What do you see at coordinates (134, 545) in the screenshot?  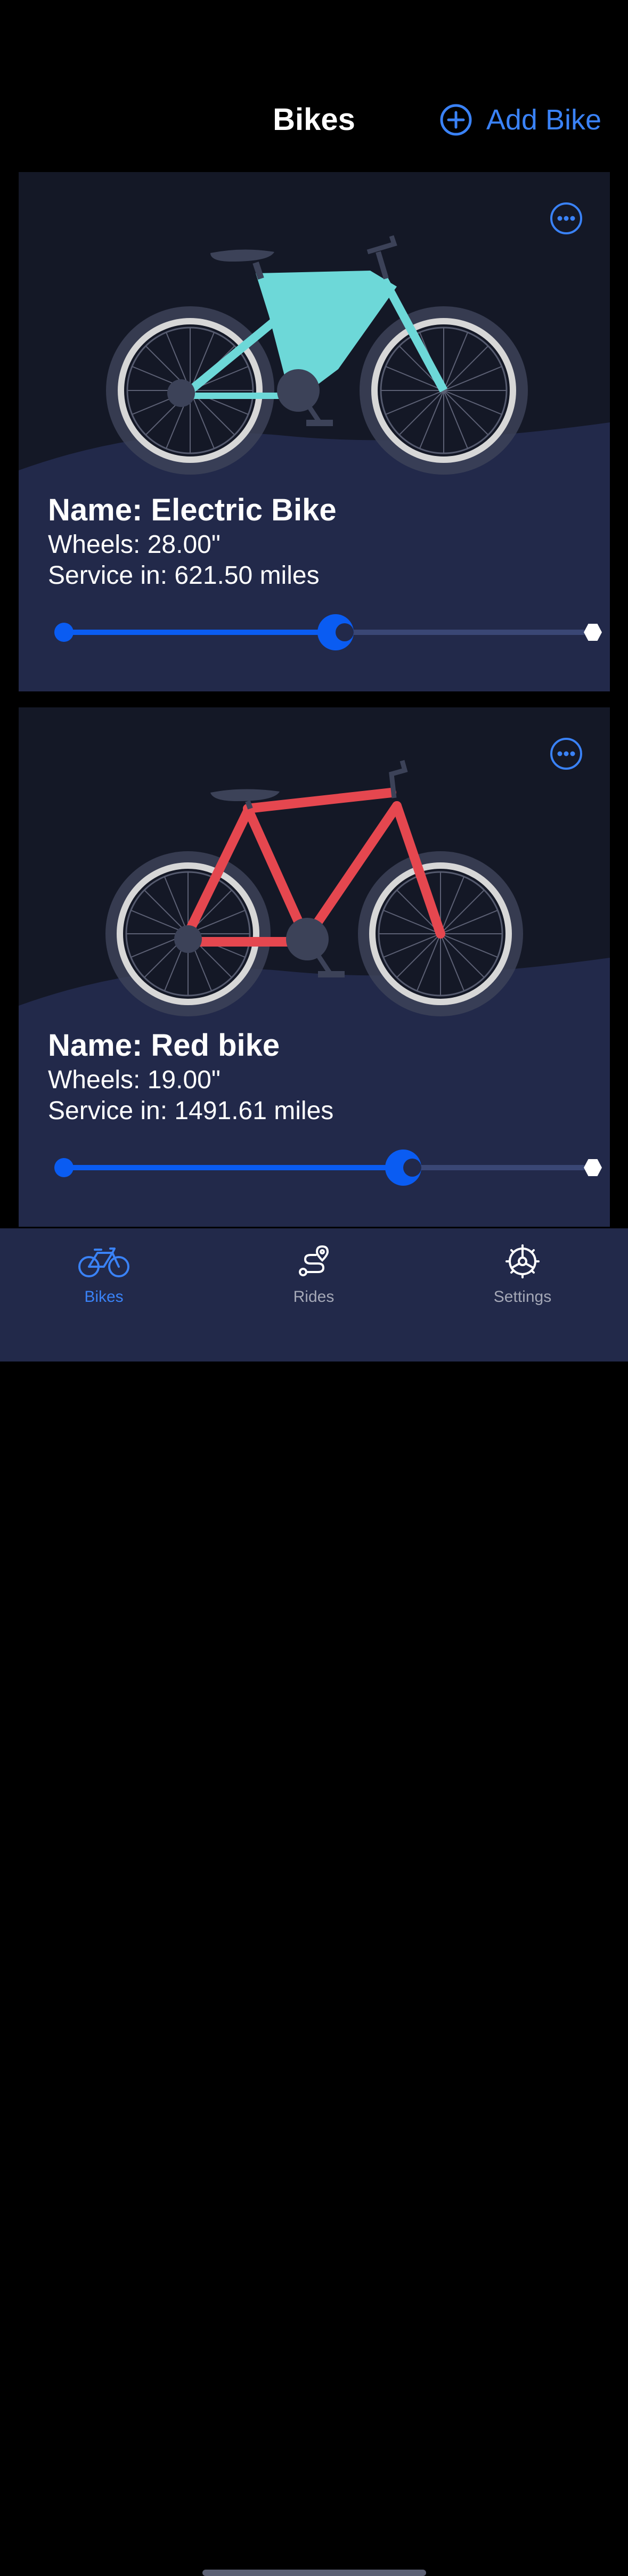 I see `bike-wheels: Wheels: 28.00"` at bounding box center [134, 545].